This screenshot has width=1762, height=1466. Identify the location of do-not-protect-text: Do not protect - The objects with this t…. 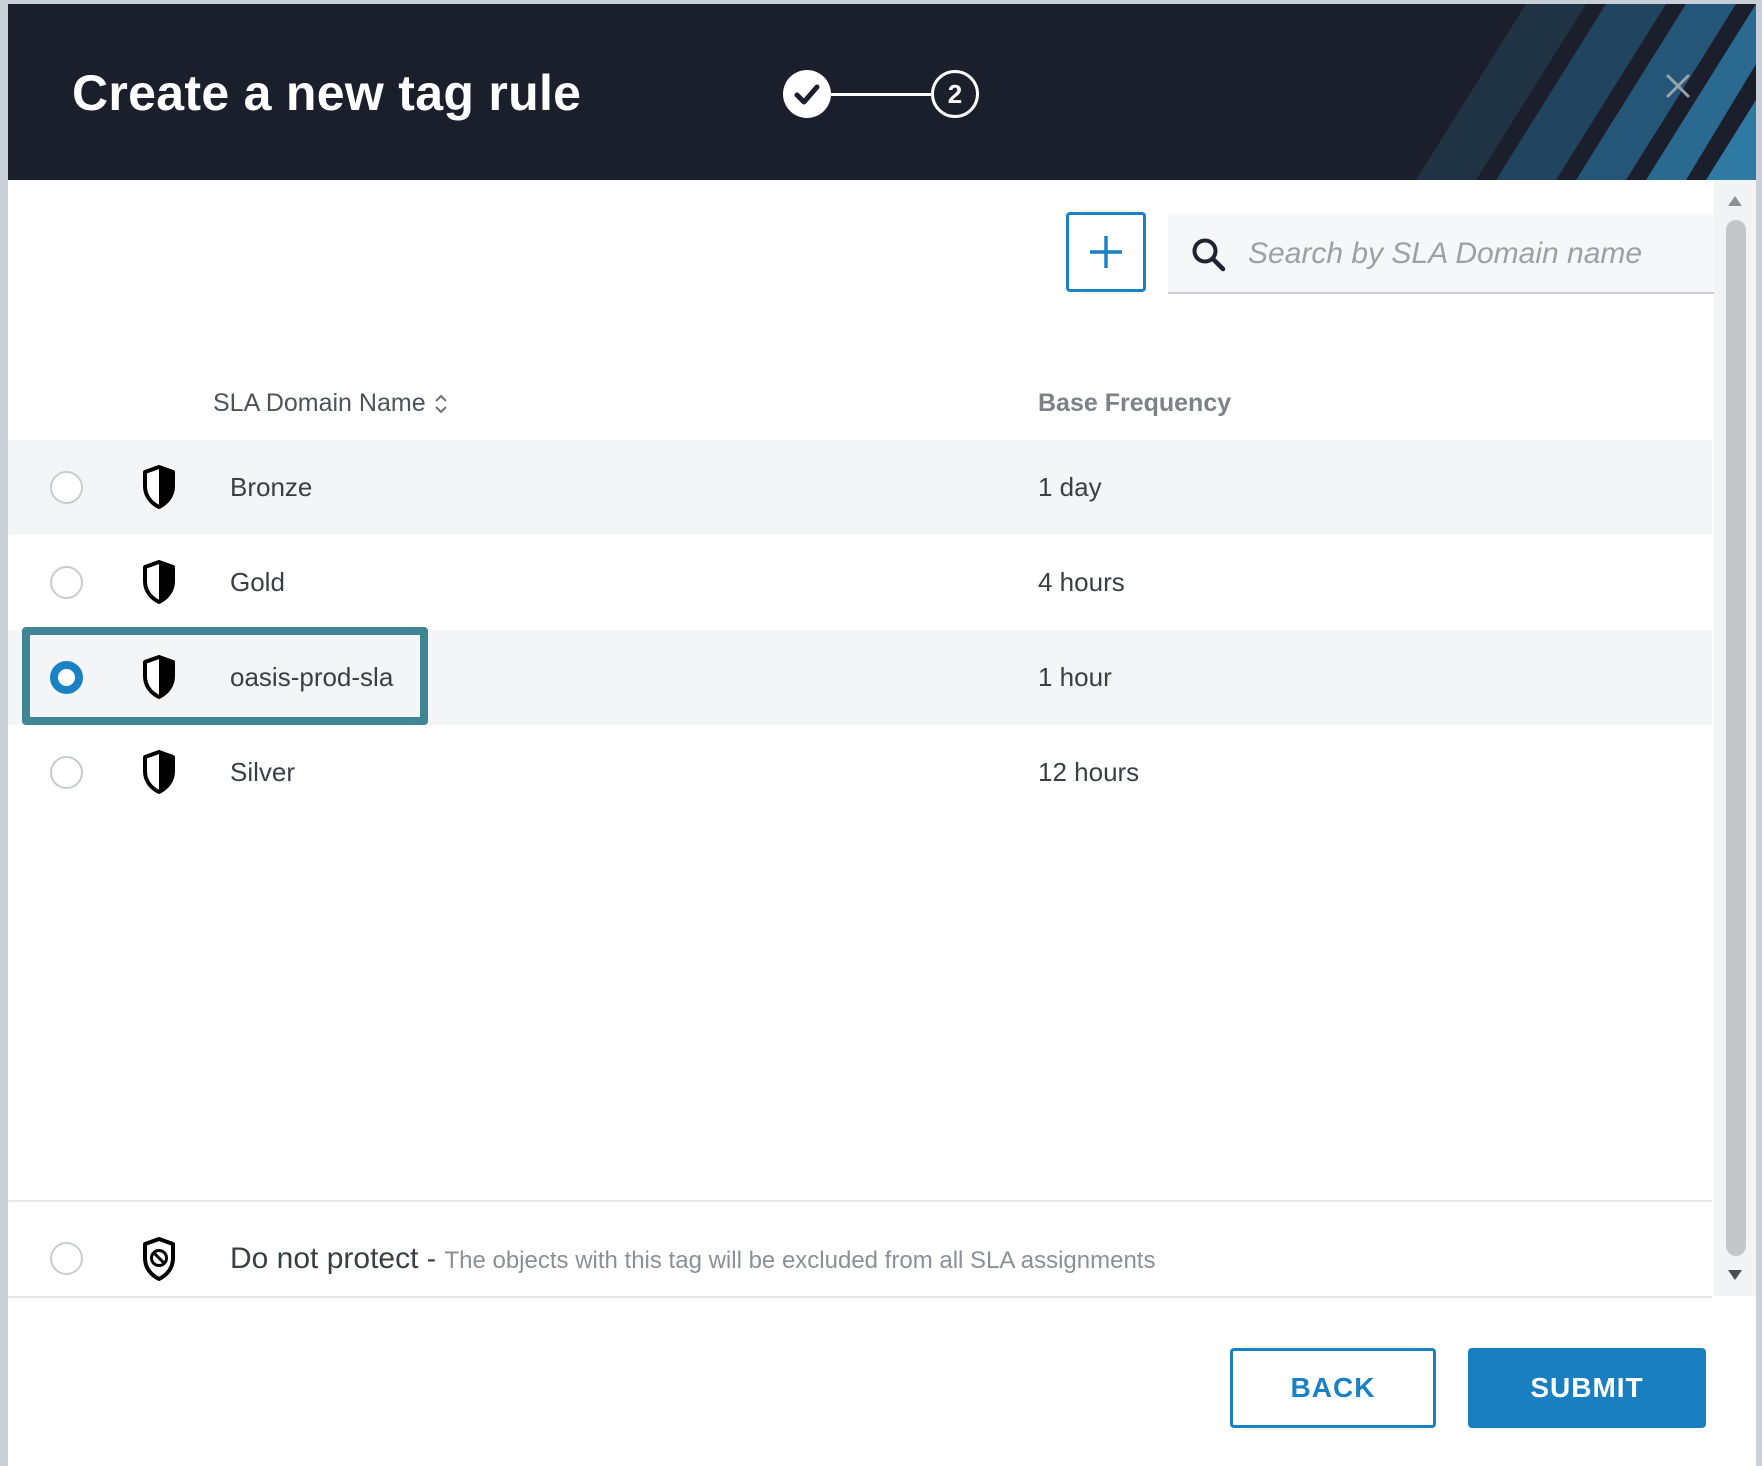
(692, 1259).